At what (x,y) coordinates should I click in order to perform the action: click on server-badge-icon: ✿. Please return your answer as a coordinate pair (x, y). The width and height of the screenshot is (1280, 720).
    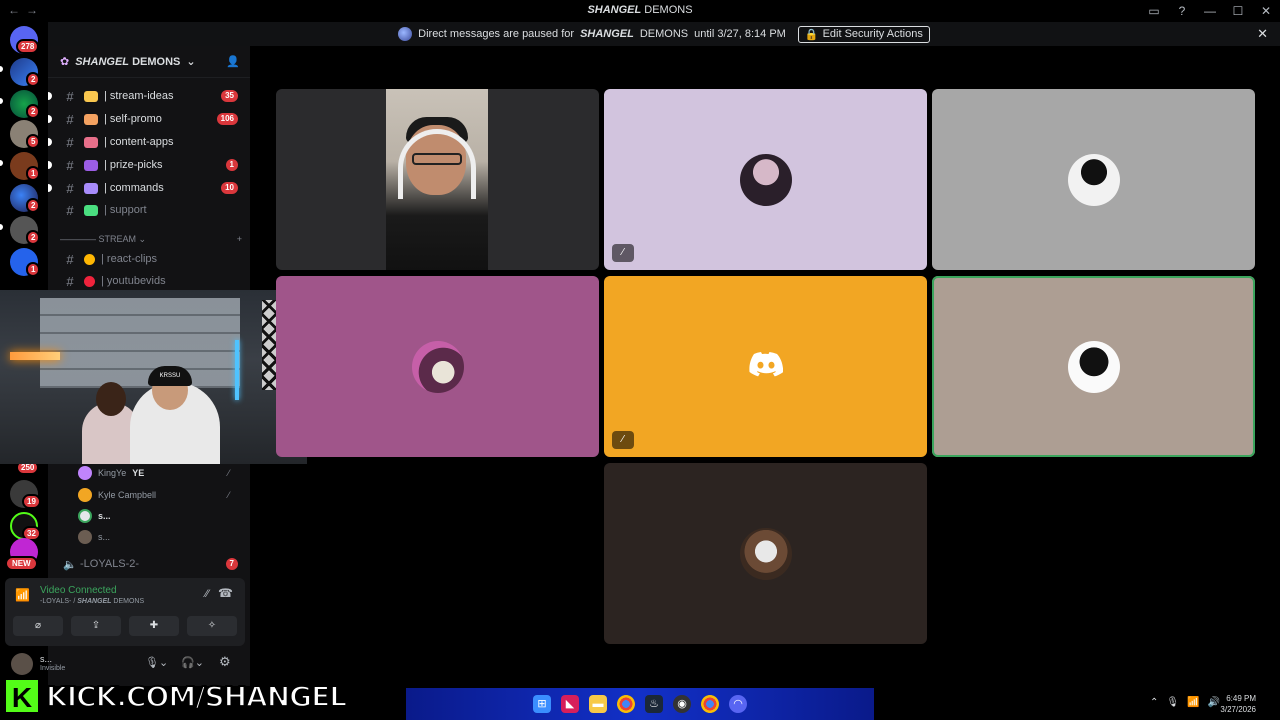
    Looking at the image, I should click on (65, 62).